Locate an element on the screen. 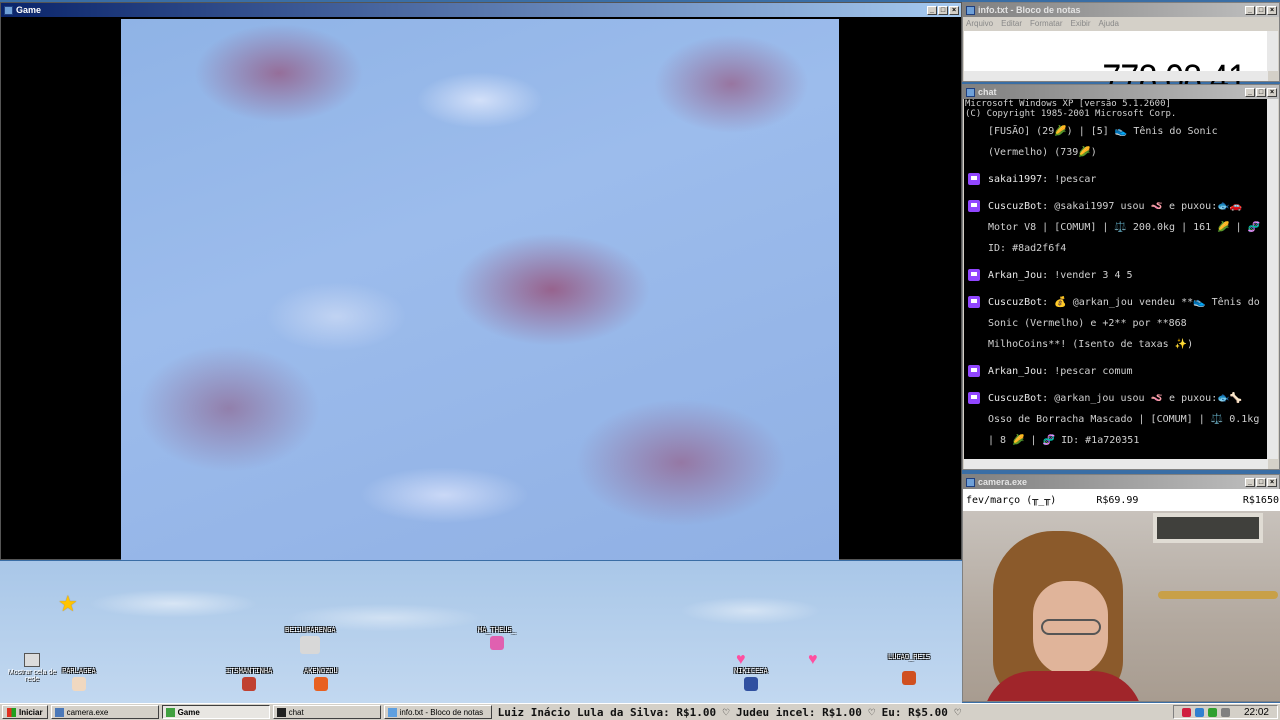 Image resolution: width=1280 pixels, height=720 pixels. start-button: Iniciar is located at coordinates (25, 712).